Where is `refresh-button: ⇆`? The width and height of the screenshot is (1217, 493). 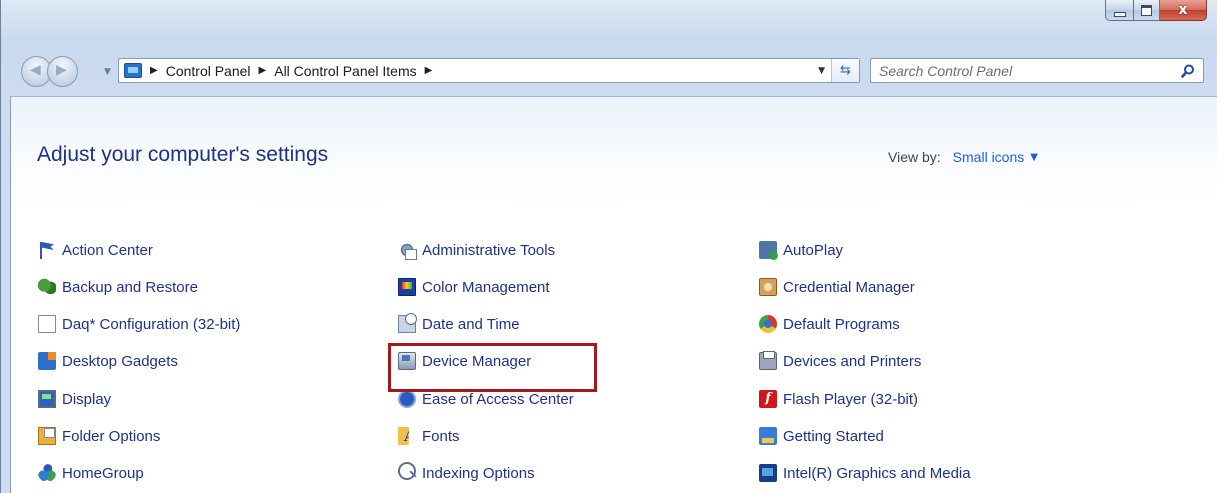 refresh-button: ⇆ is located at coordinates (845, 70).